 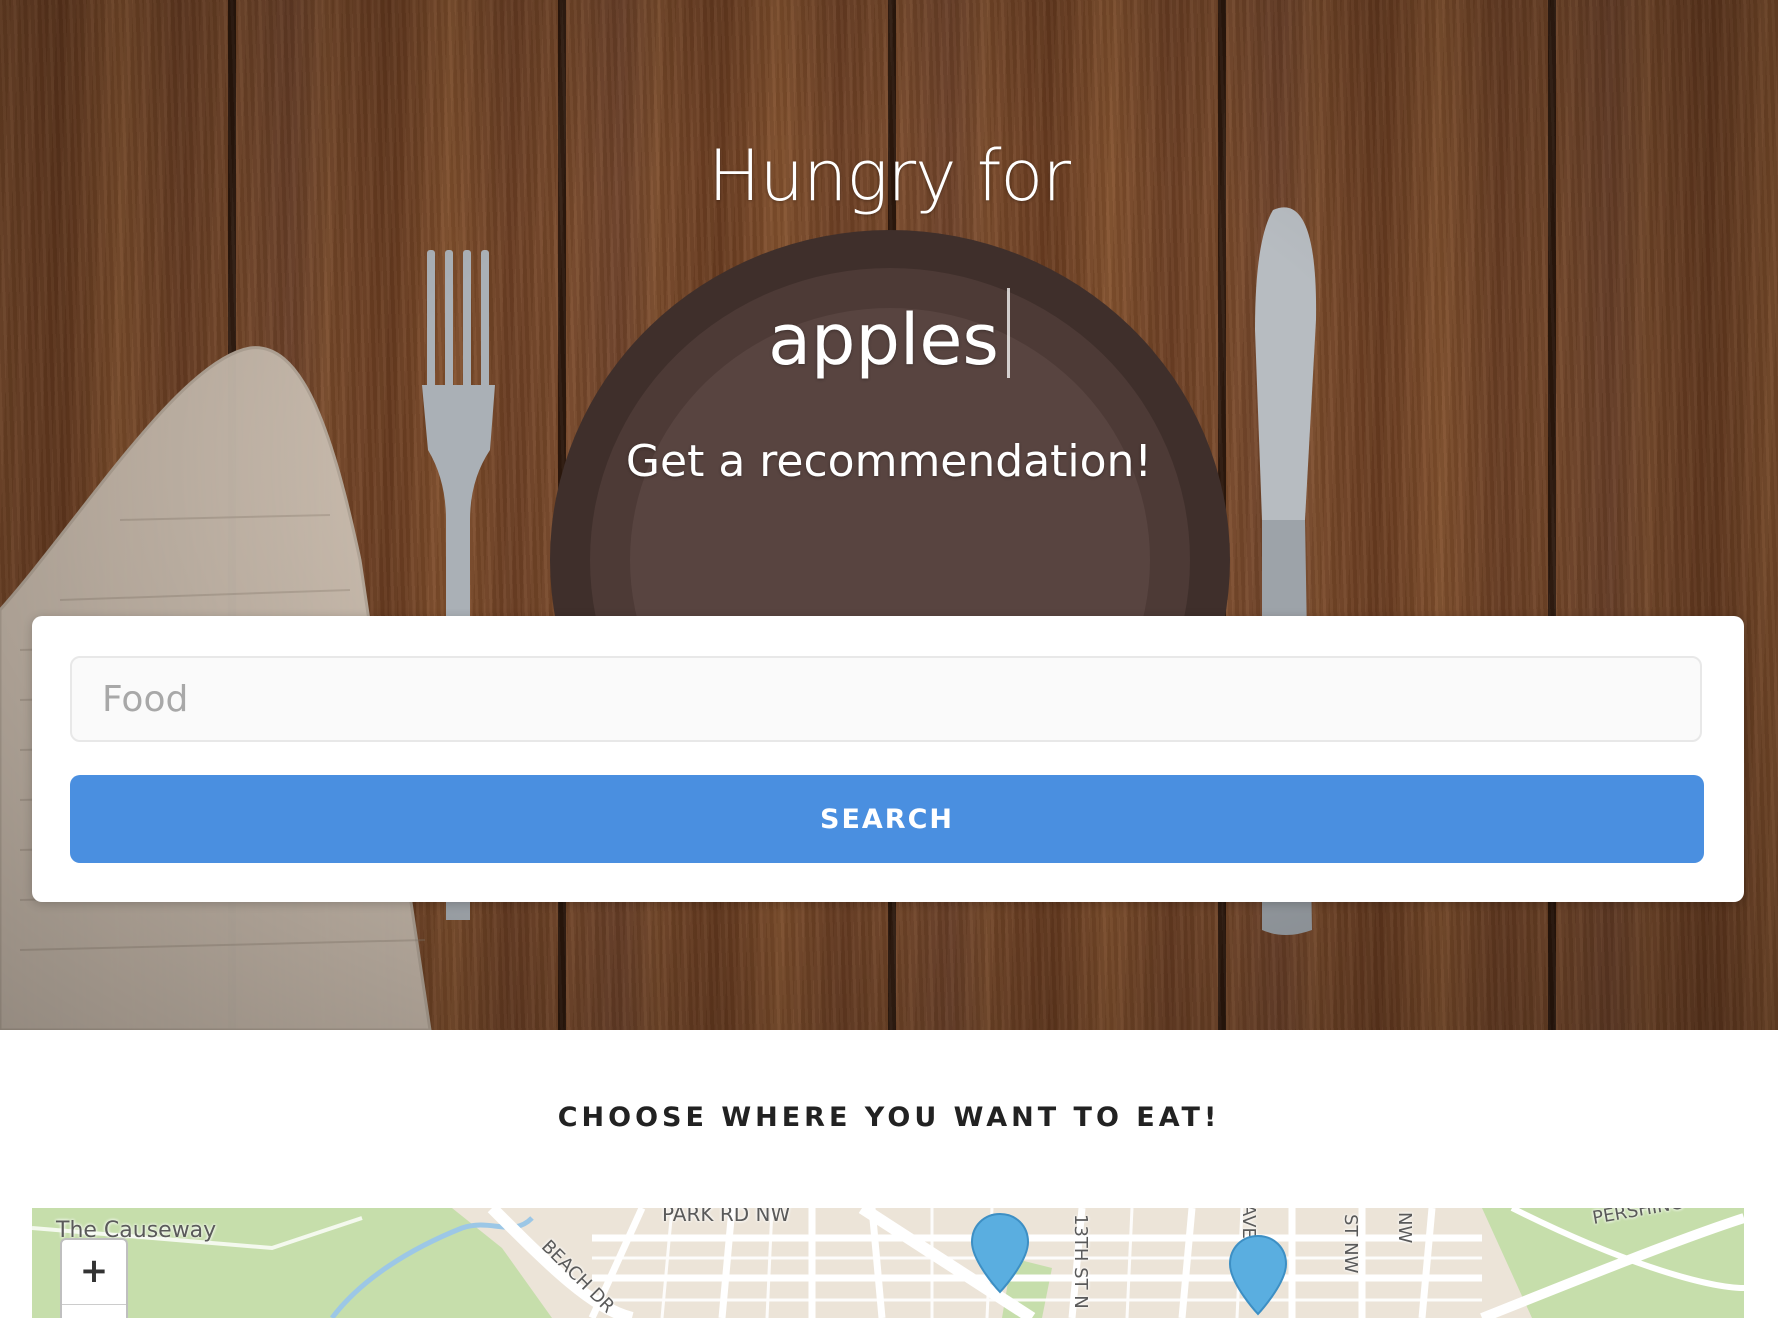 I want to click on search-button: SEARCH, so click(x=887, y=819).